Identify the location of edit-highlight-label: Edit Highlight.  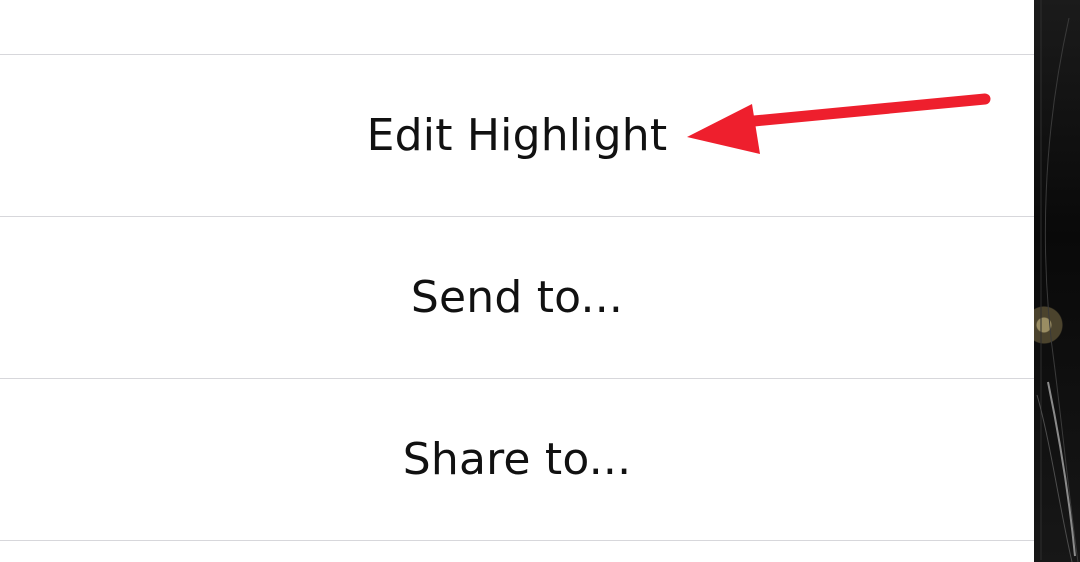
(517, 135).